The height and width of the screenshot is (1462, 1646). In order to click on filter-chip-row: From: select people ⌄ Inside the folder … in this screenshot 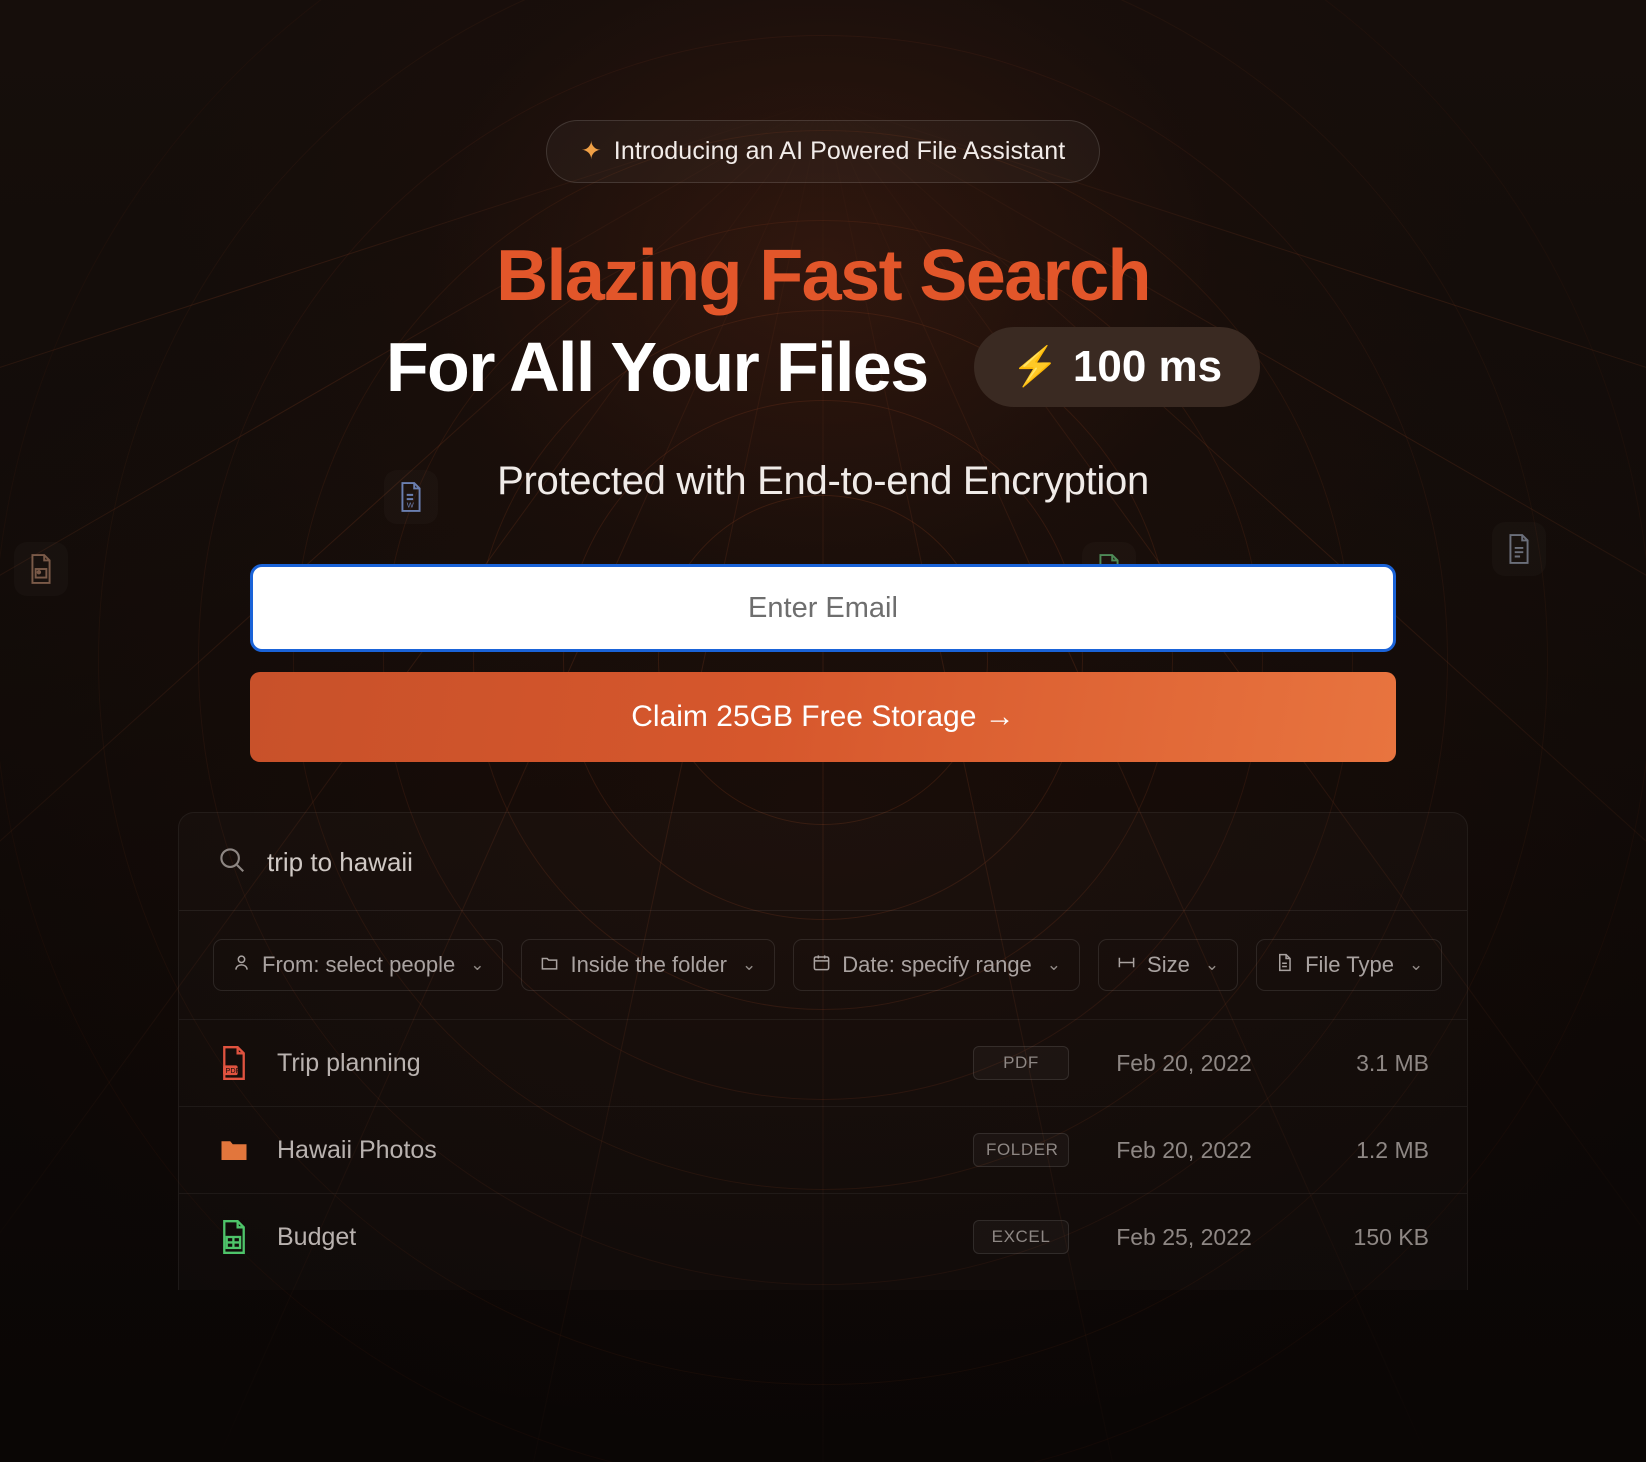, I will do `click(823, 965)`.